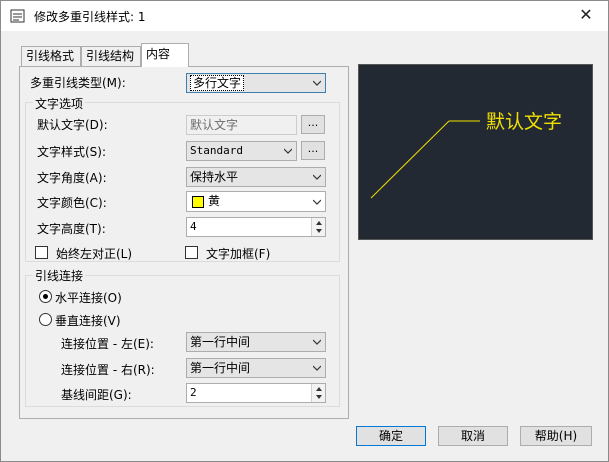 The image size is (609, 462). What do you see at coordinates (220, 342) in the screenshot?
I see `attach-left-value: 第一行中间` at bounding box center [220, 342].